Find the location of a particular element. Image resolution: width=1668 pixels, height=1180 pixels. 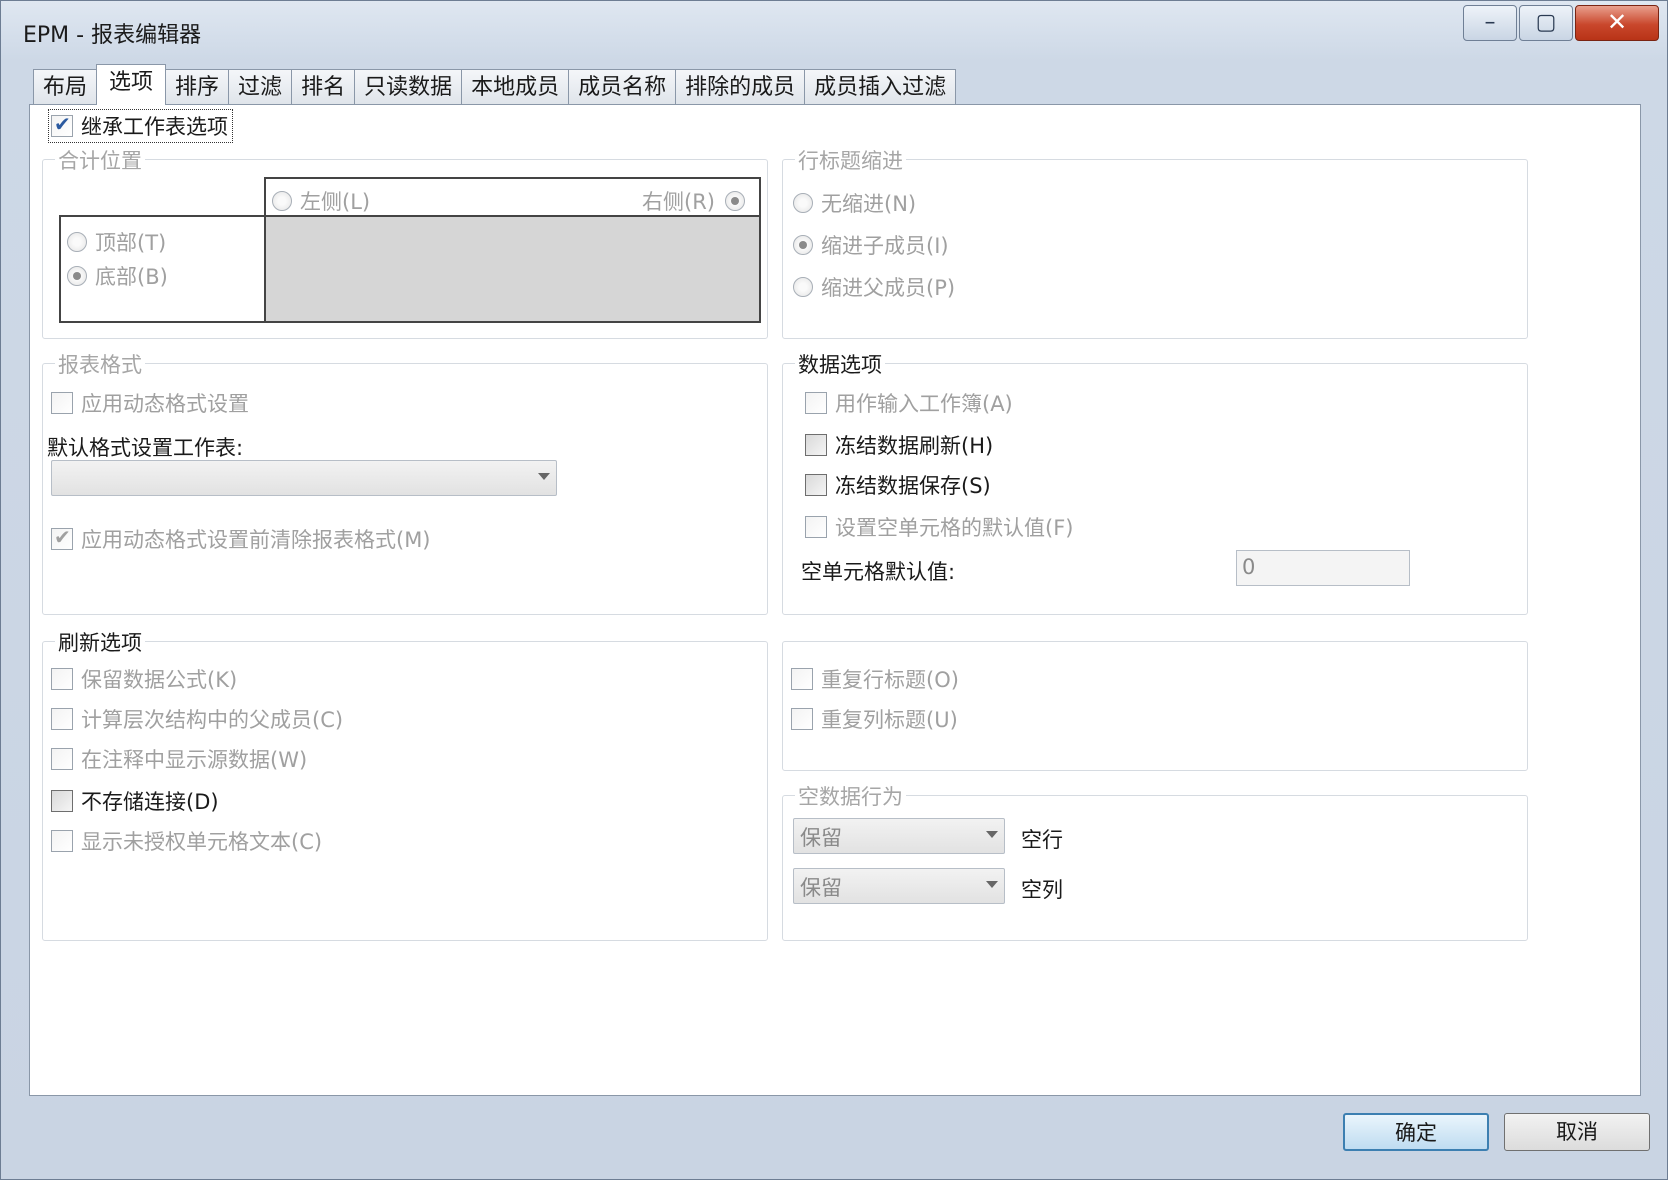

freeze-data-save-checkbox: 冻结数据保存(S) is located at coordinates (898, 485).